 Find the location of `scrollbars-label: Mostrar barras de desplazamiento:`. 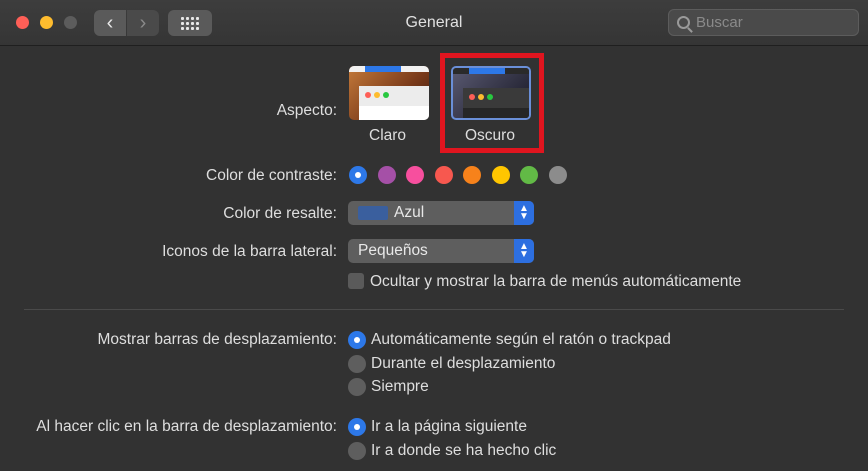

scrollbars-label: Mostrar barras de desplazamiento: is located at coordinates (217, 339).